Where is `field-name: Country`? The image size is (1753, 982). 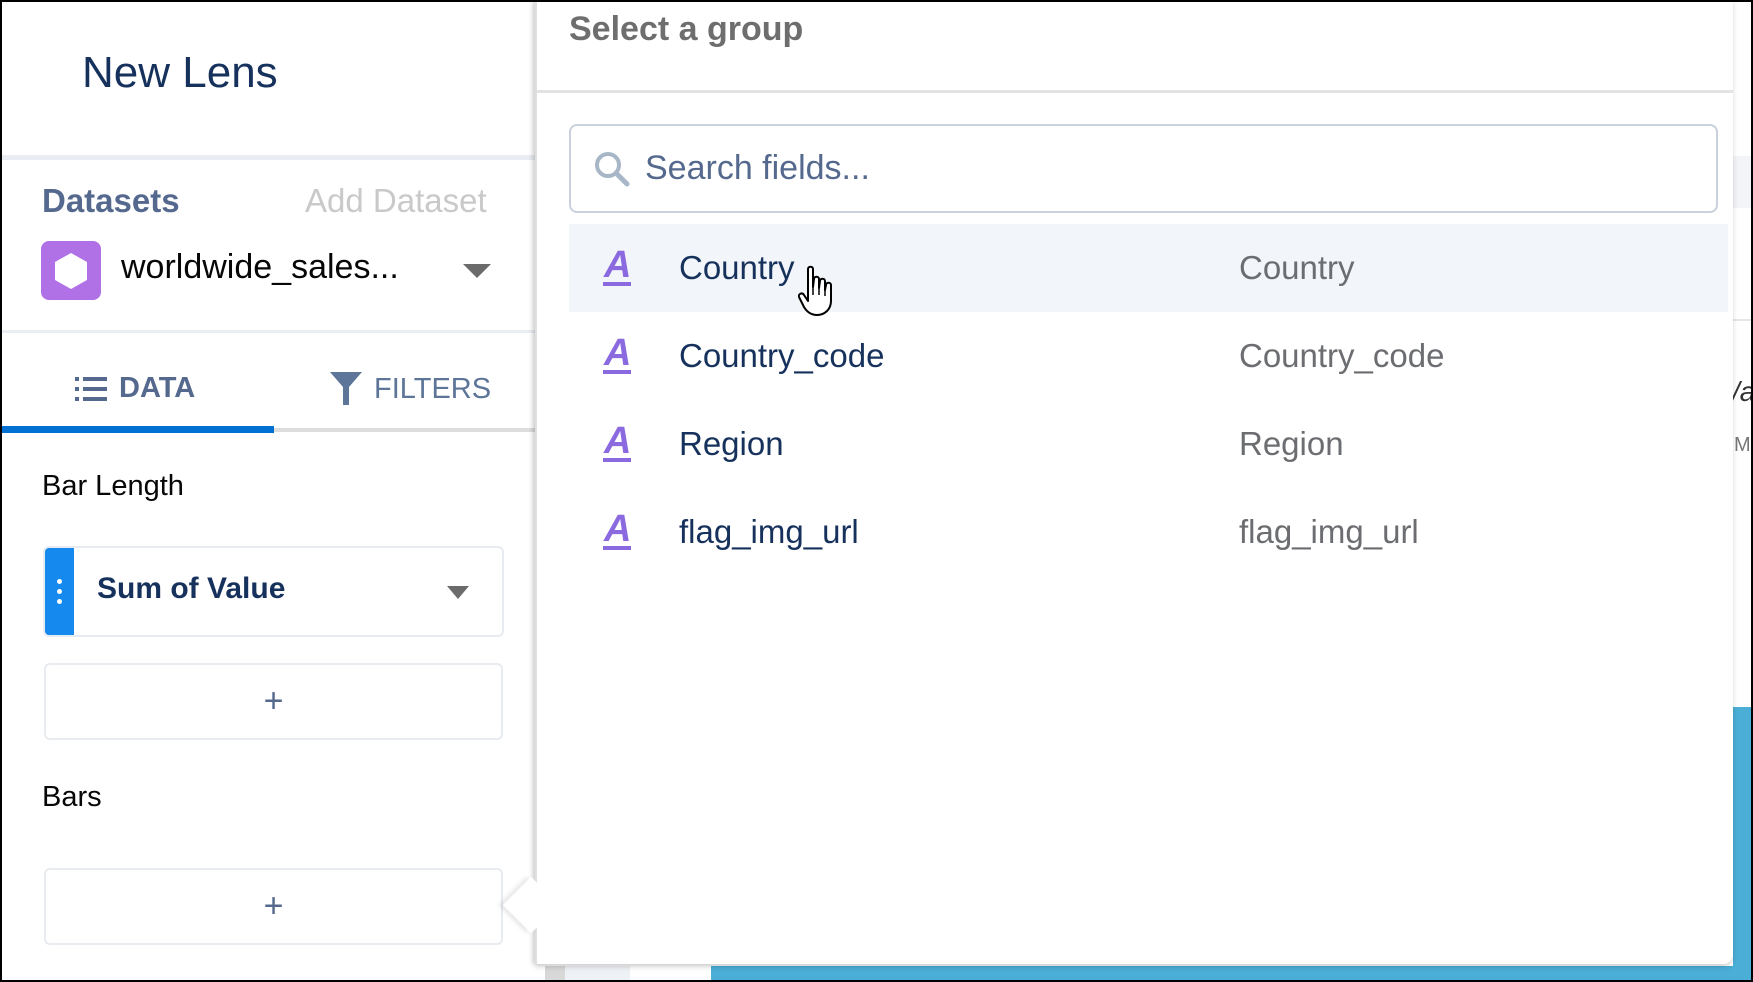 field-name: Country is located at coordinates (737, 267).